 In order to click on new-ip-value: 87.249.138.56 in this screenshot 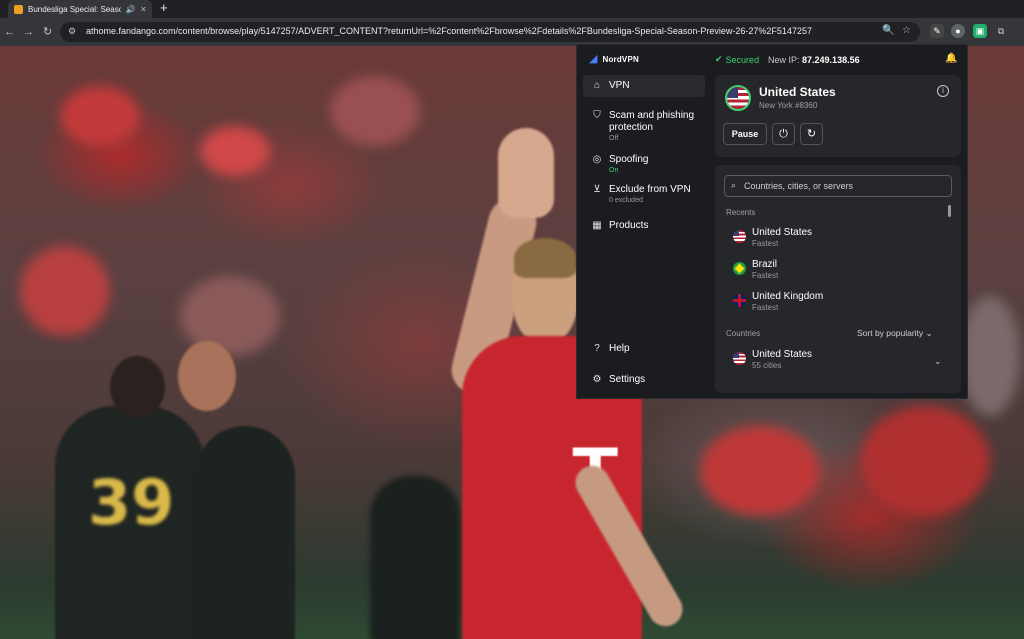, I will do `click(831, 60)`.